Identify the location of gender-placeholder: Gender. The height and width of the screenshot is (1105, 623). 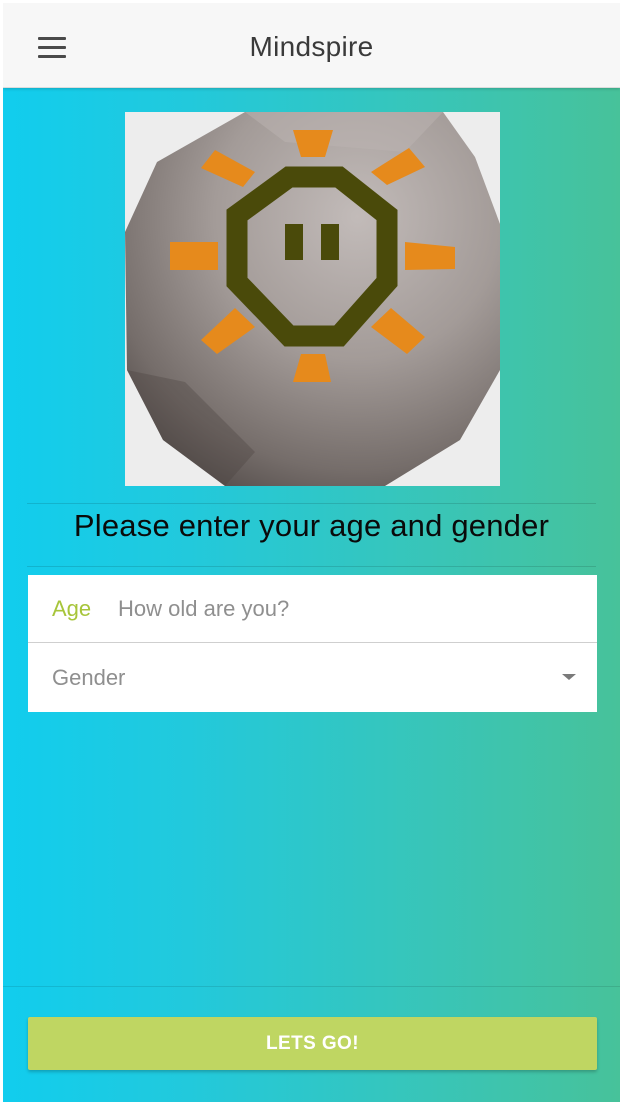
(89, 677).